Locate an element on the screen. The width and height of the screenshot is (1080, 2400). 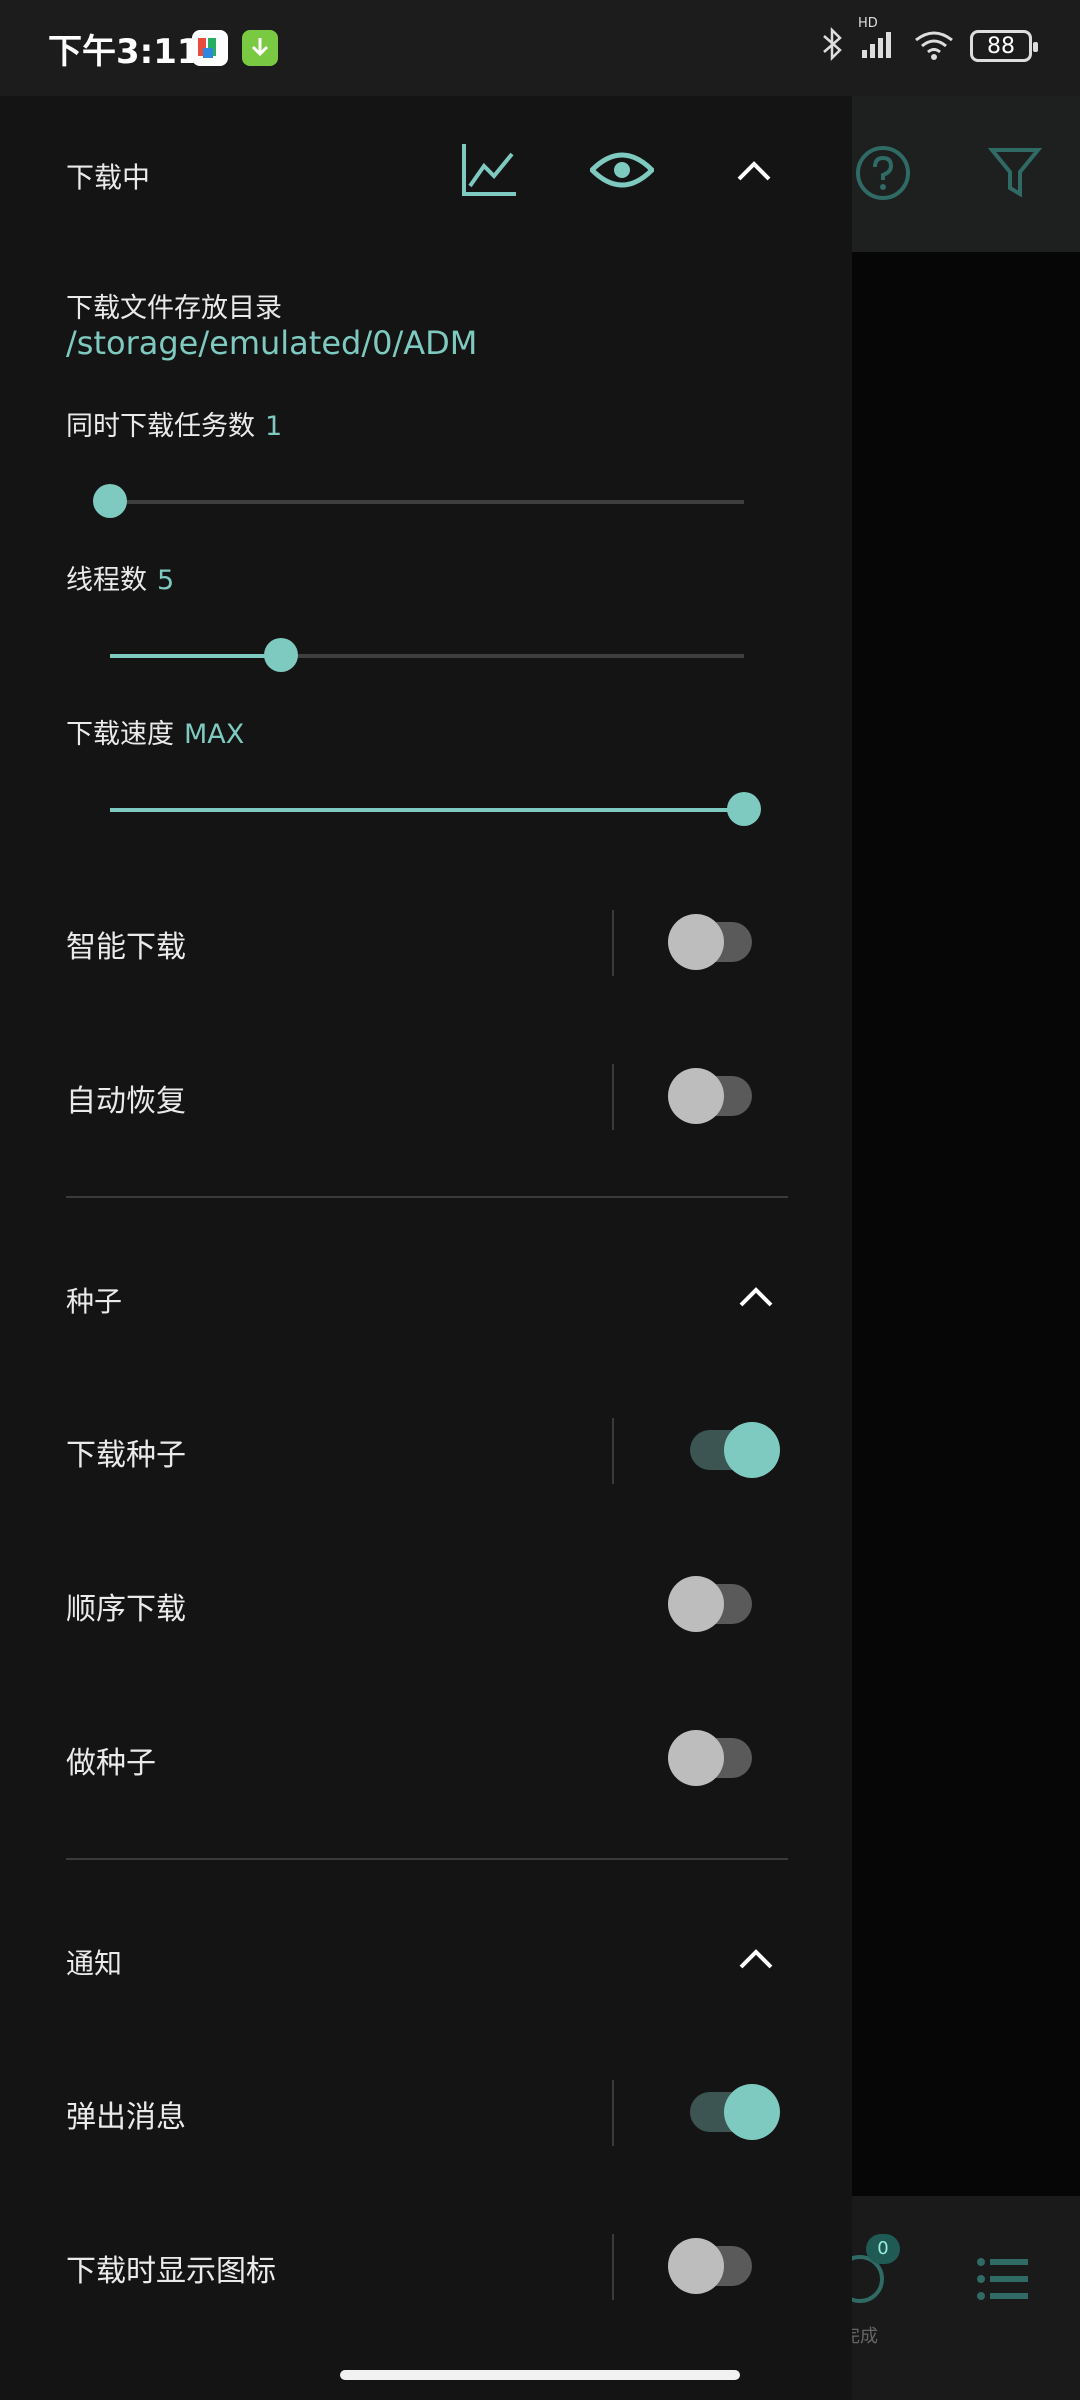
concurrent-tasks-value: 1 is located at coordinates (274, 426).